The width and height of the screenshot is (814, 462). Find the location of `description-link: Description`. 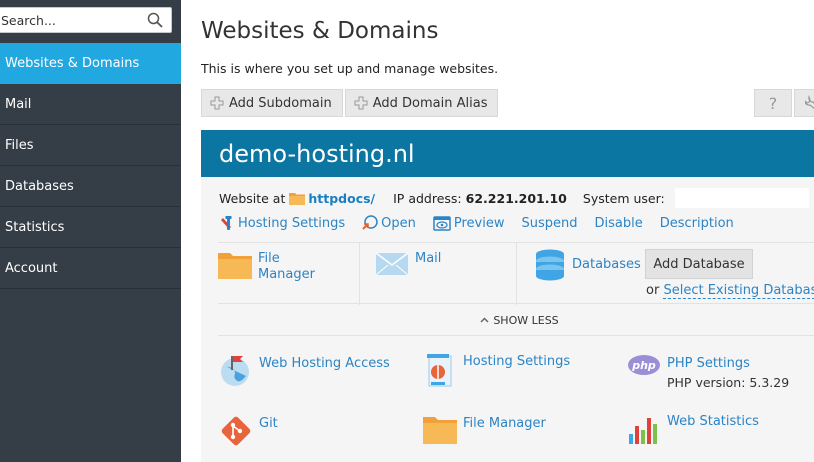

description-link: Description is located at coordinates (697, 223).